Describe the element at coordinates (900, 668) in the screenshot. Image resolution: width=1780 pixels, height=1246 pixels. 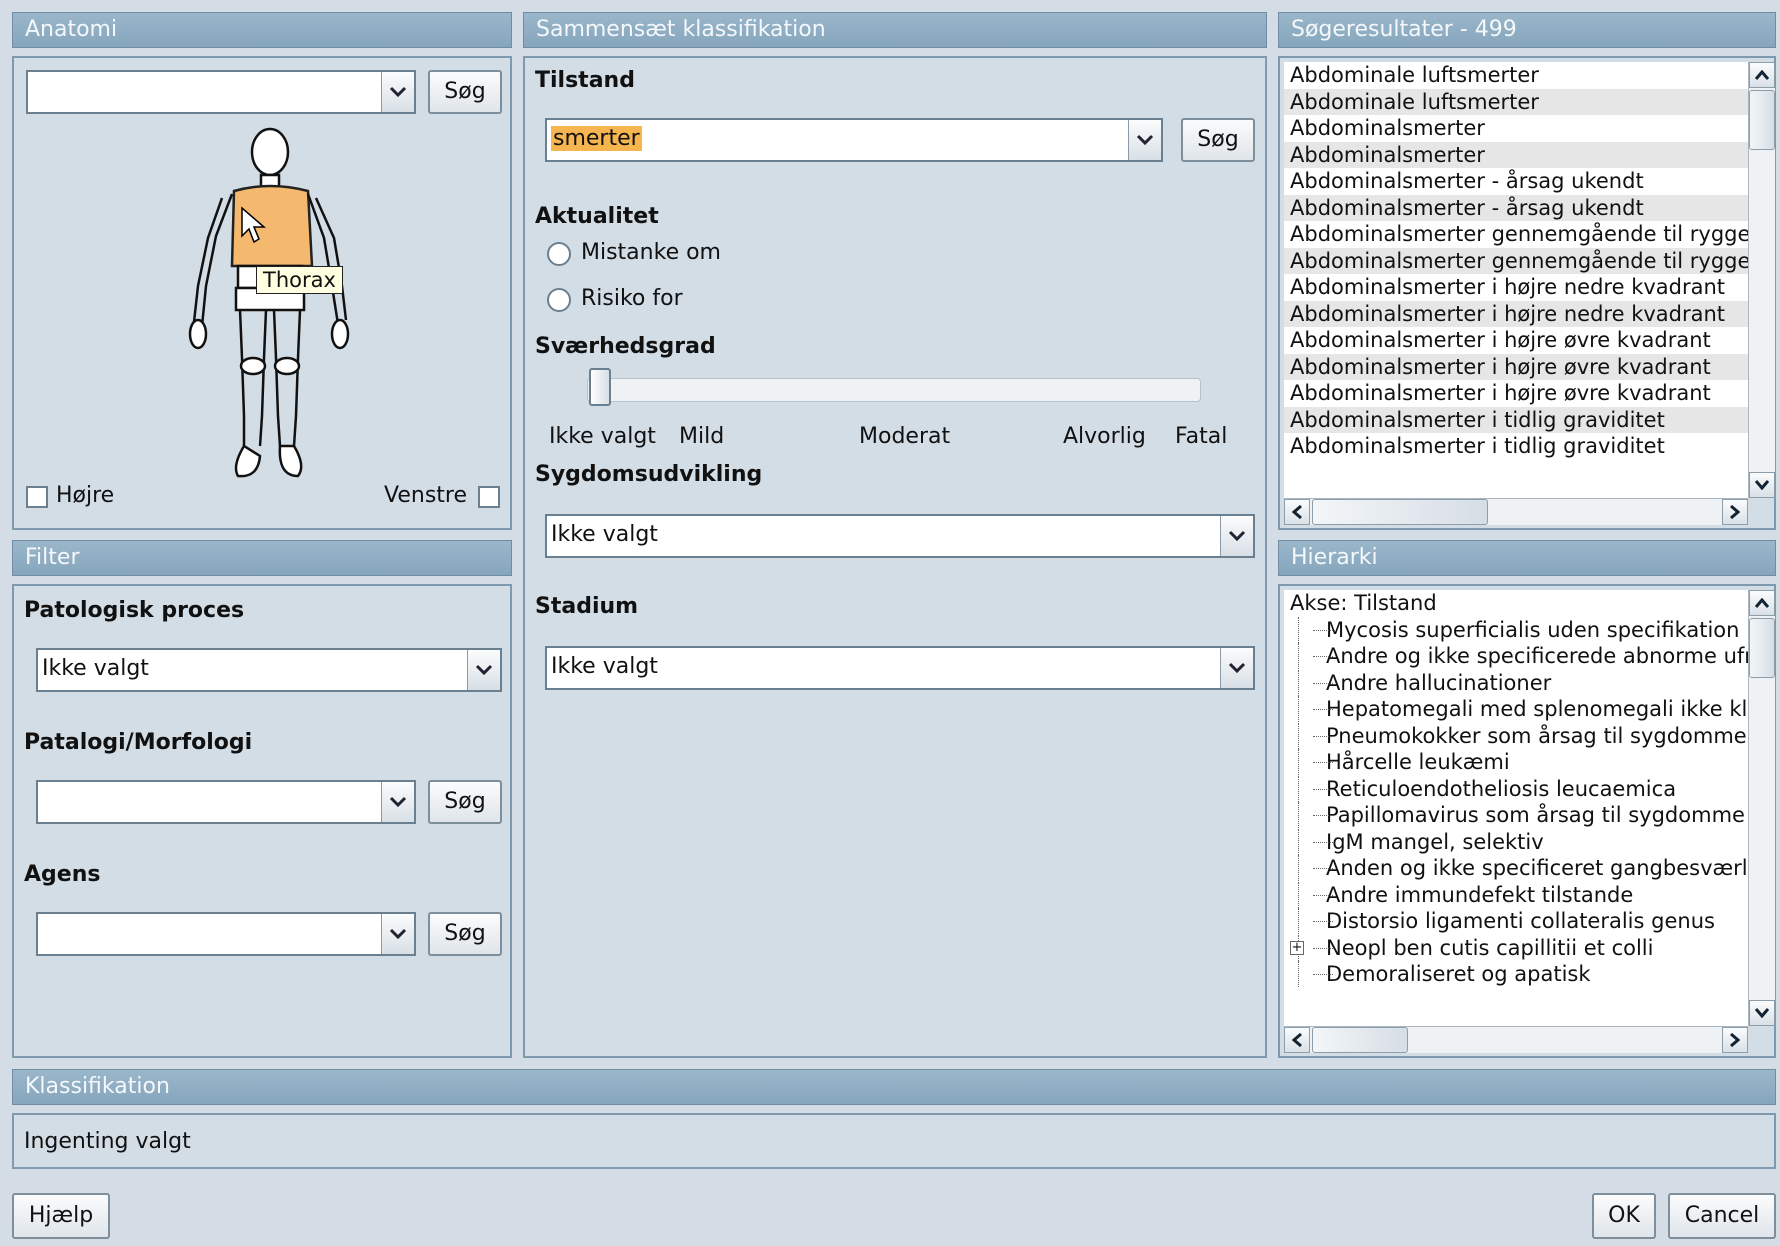
I see `stage-select: Ikke valgt` at that location.